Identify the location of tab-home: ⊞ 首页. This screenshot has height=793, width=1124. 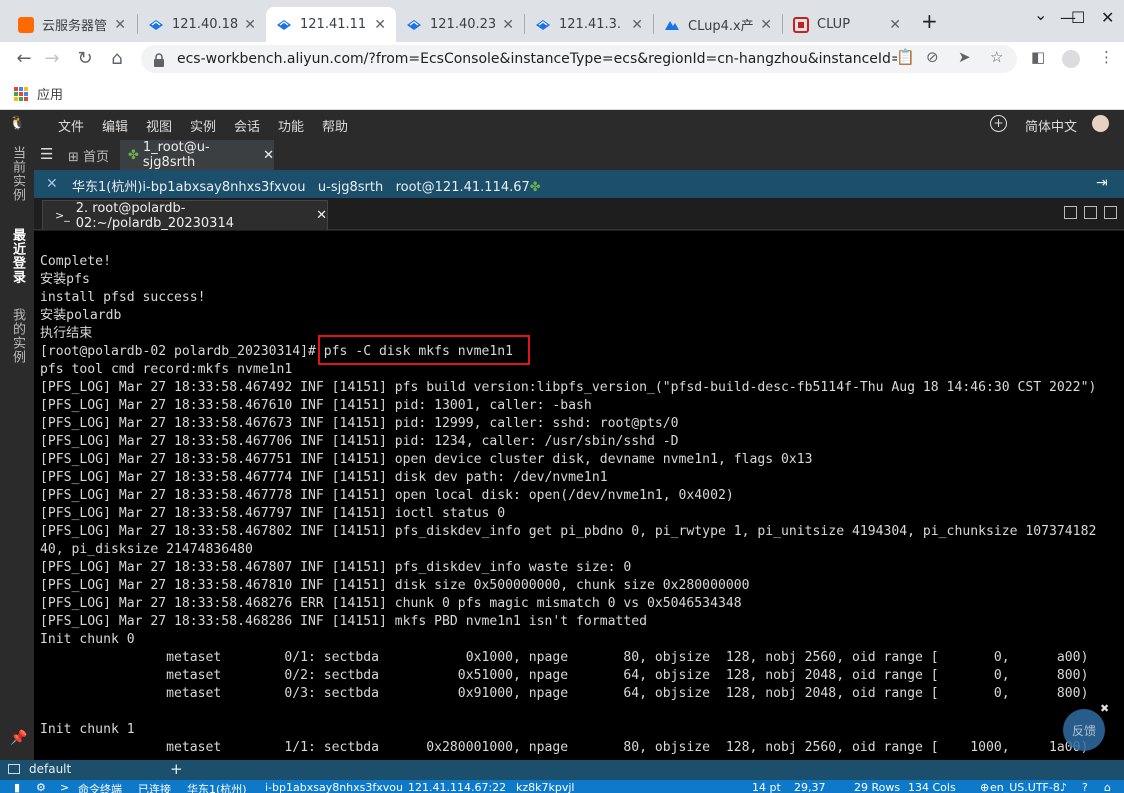
(88, 155).